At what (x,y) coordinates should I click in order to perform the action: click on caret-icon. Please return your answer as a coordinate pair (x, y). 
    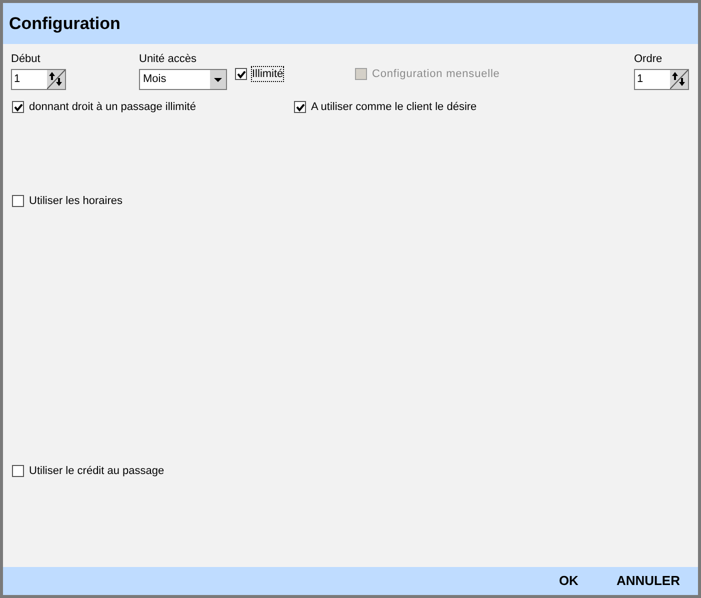
    Looking at the image, I should click on (218, 79).